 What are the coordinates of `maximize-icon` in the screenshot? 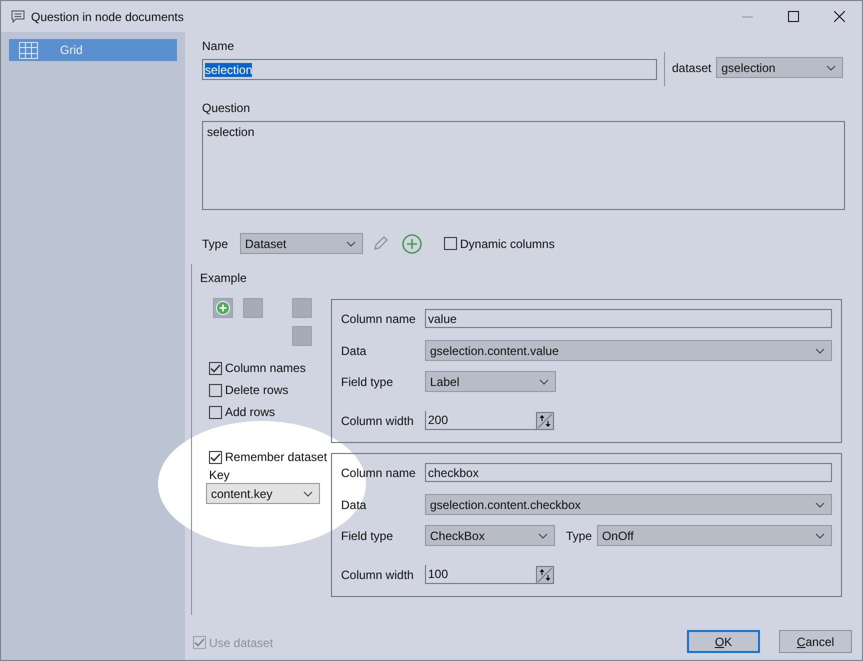 It's located at (793, 16).